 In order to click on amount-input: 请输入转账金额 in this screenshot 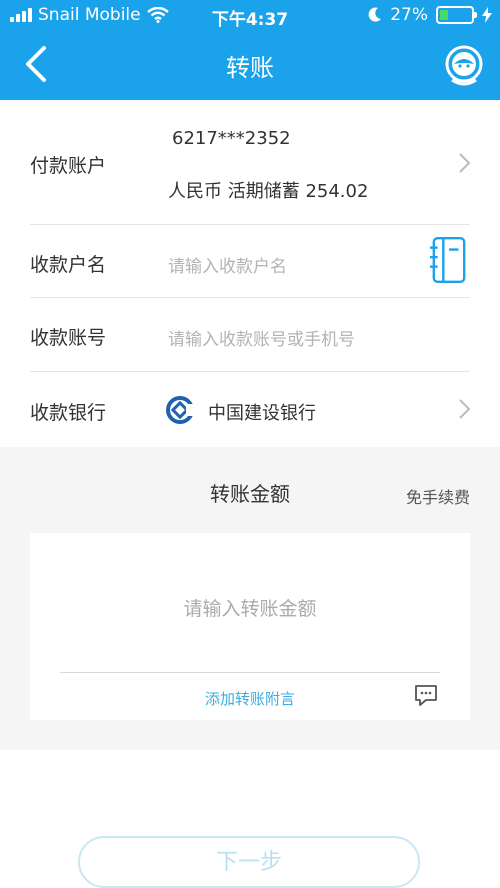, I will do `click(250, 607)`.